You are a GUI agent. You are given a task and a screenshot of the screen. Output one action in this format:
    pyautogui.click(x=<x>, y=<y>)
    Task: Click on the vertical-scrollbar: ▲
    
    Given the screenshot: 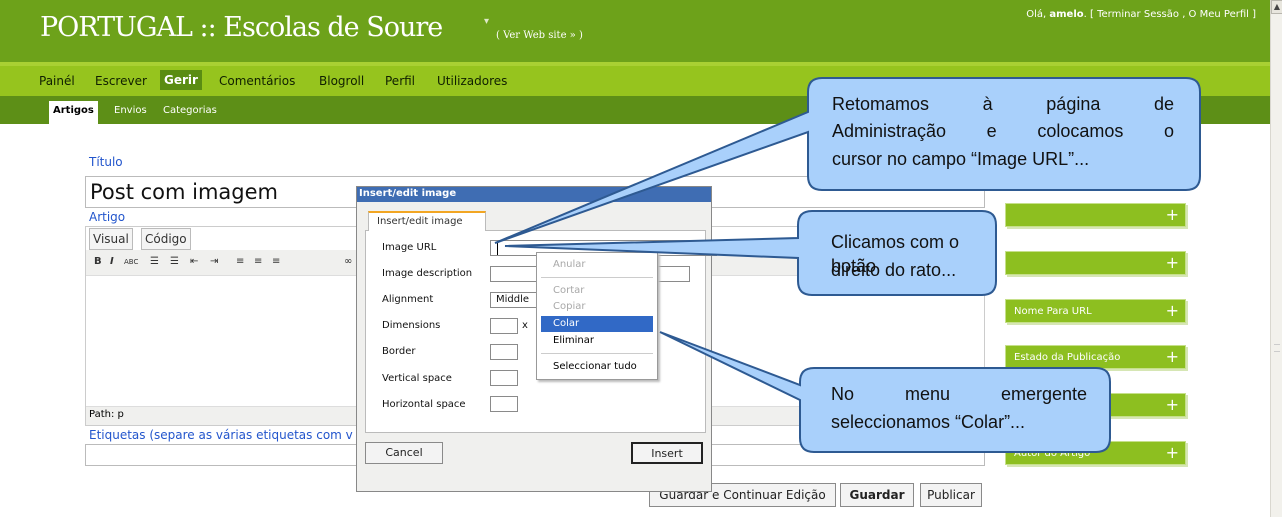 What is the action you would take?
    pyautogui.click(x=1276, y=258)
    